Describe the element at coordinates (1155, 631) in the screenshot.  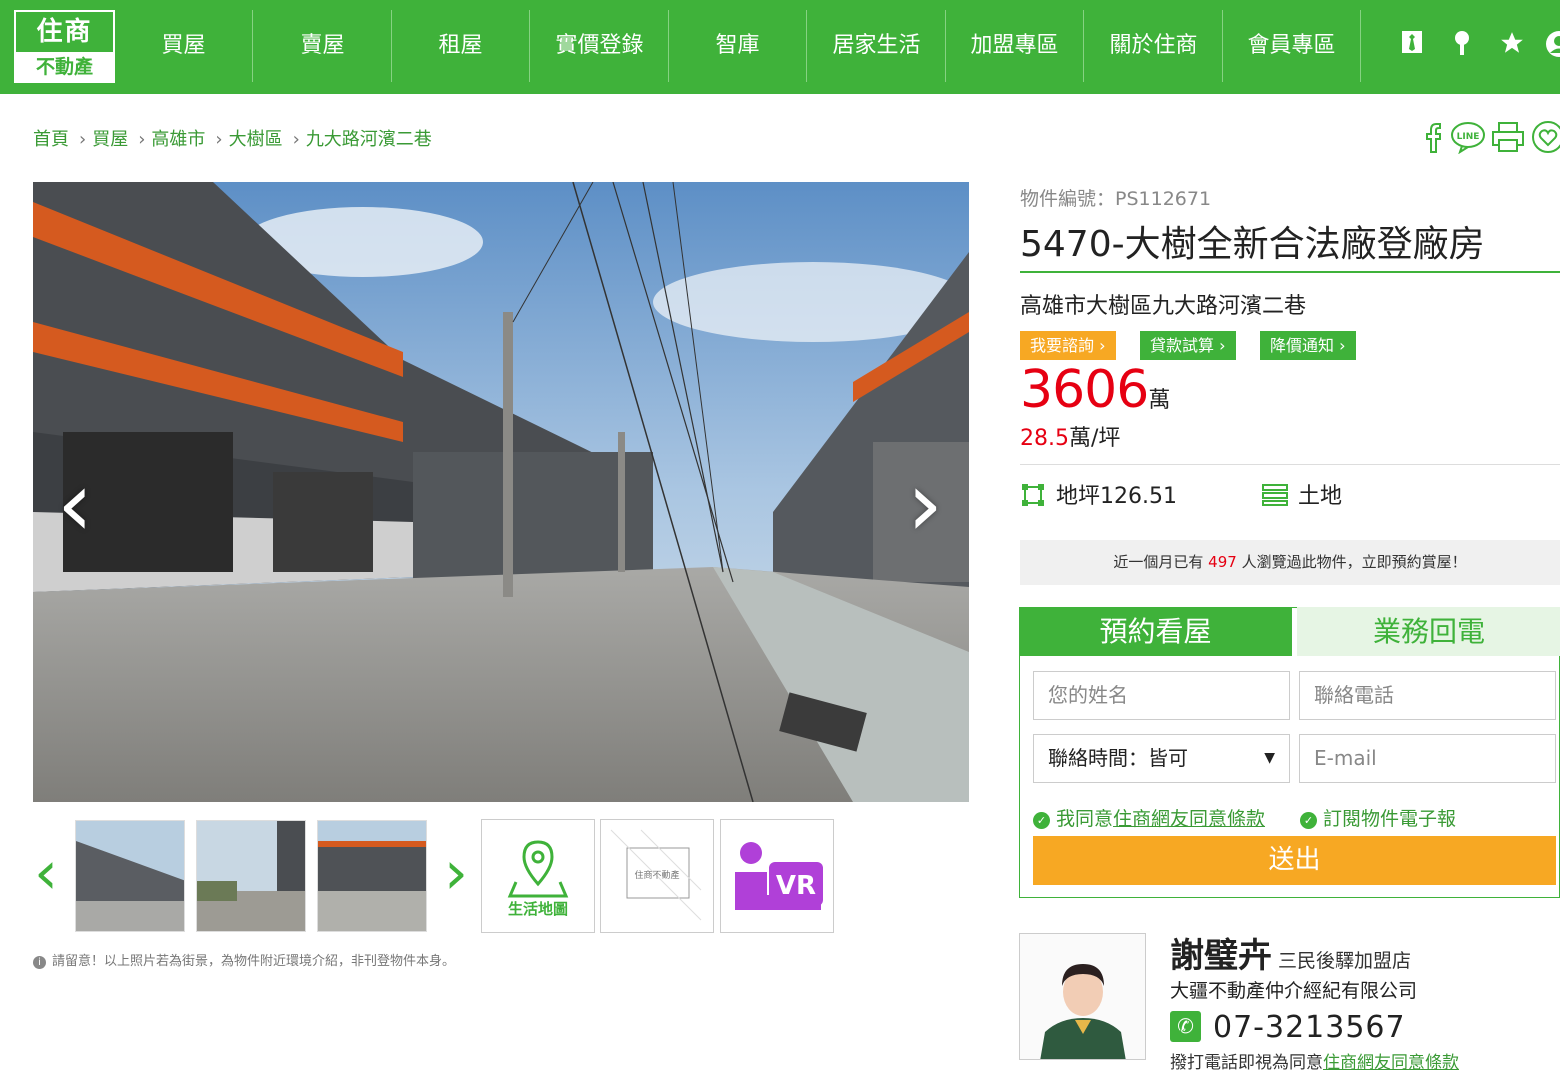
I see `tab-book-viewing: 預約看屋` at that location.